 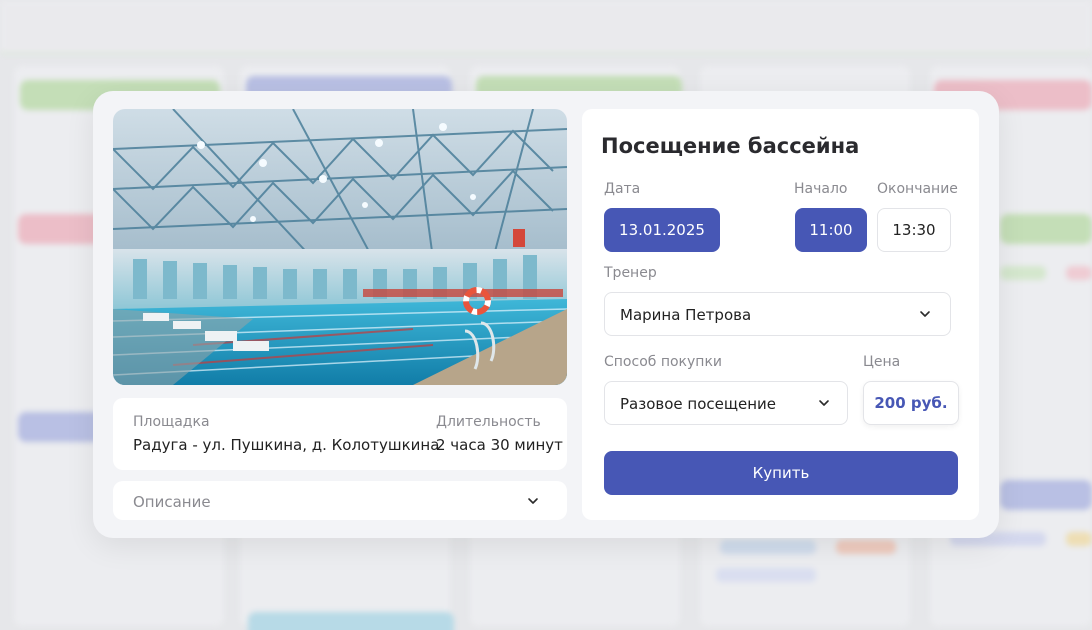 I want to click on start-time-label: Начало, so click(x=821, y=189).